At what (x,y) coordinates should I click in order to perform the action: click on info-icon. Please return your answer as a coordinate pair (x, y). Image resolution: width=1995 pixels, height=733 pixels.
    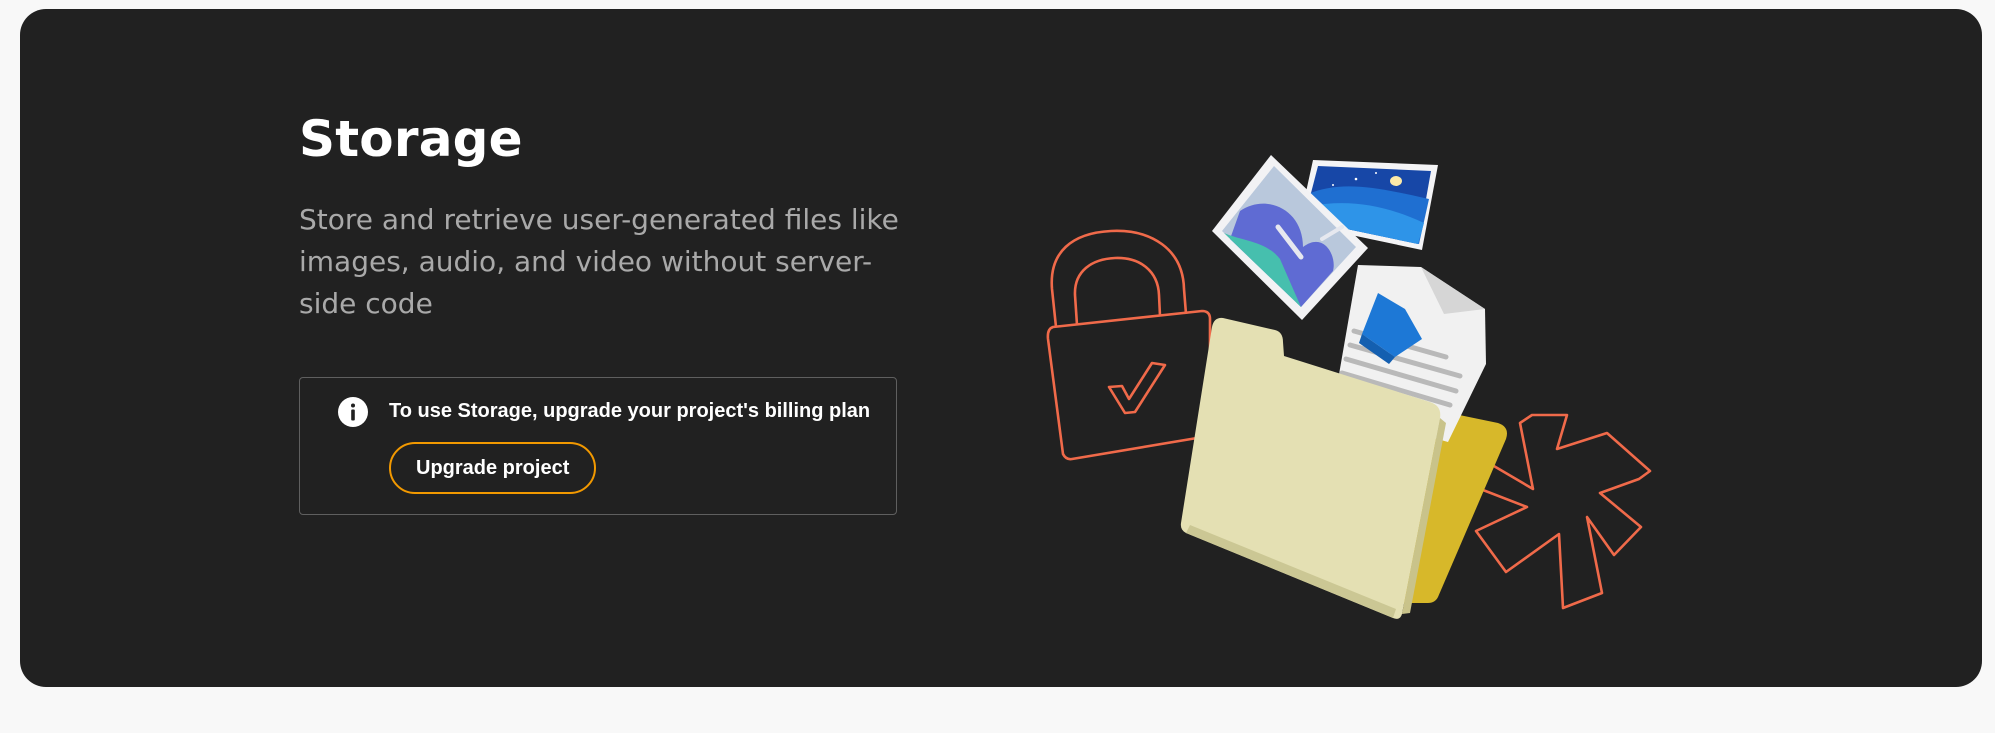
    Looking at the image, I should click on (353, 412).